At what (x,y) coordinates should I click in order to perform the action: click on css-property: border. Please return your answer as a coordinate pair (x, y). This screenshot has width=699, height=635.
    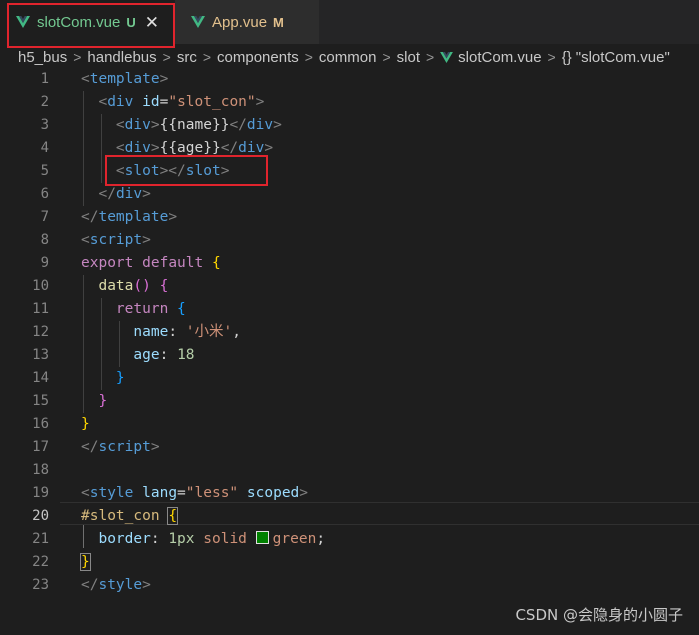
    Looking at the image, I should click on (124, 539).